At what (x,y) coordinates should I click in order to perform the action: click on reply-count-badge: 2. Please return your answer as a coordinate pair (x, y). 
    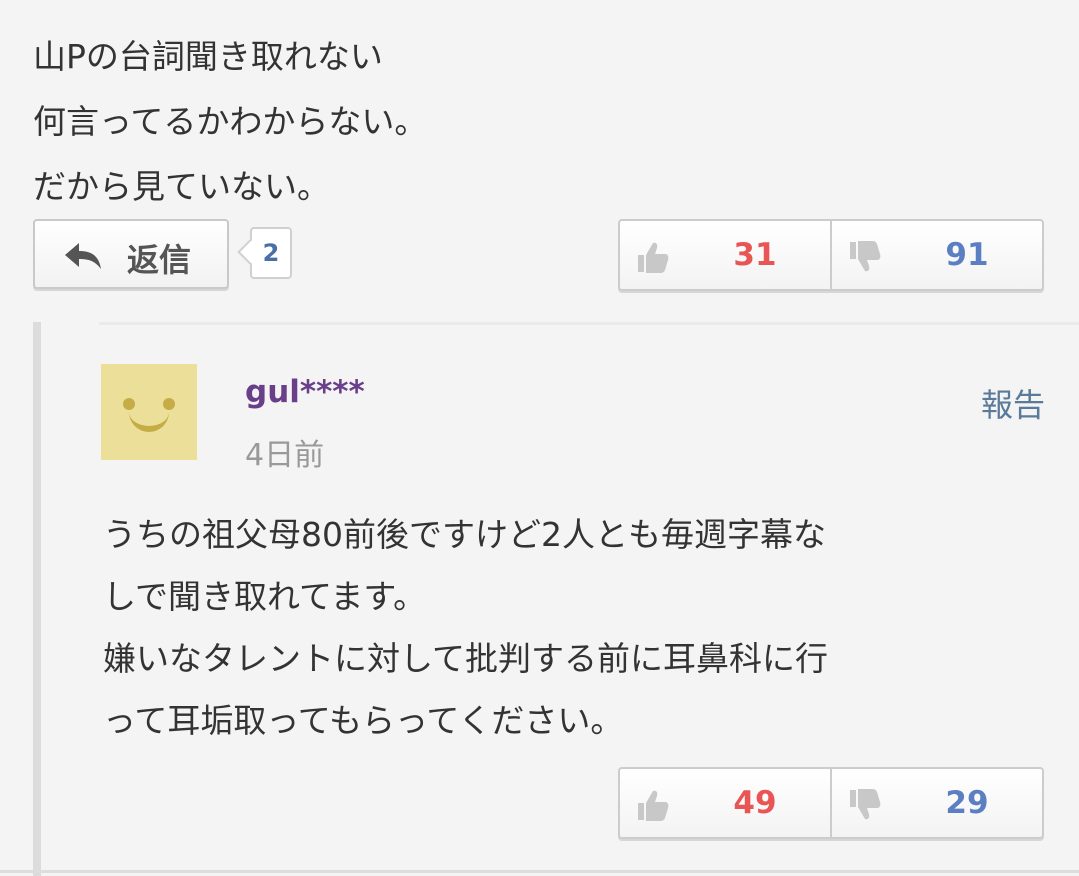
    Looking at the image, I should click on (271, 253).